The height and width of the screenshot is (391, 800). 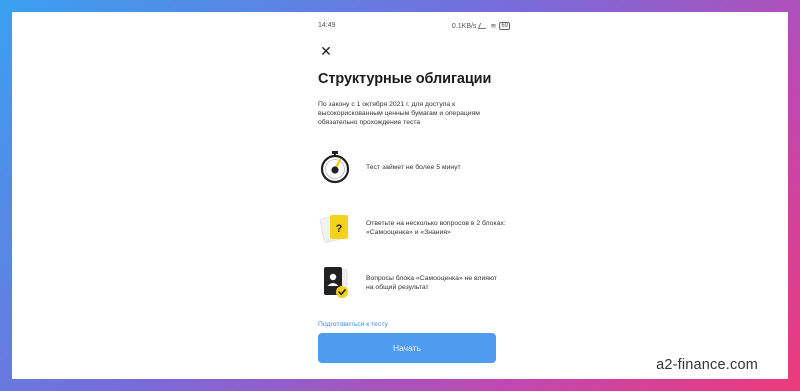 What do you see at coordinates (335, 167) in the screenshot?
I see `stopwatch-icon` at bounding box center [335, 167].